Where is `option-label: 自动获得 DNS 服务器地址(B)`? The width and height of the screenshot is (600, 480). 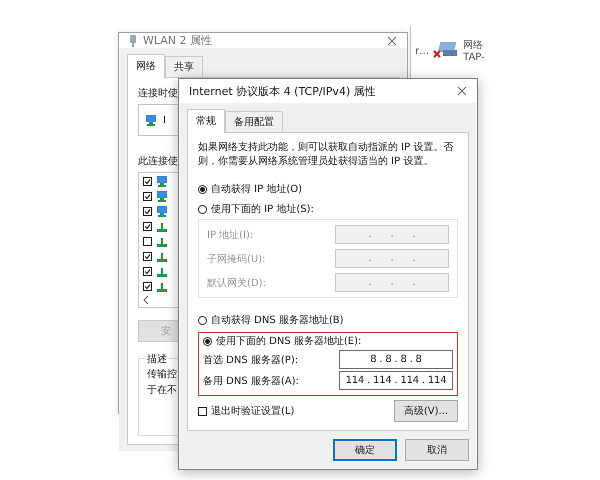 option-label: 自动获得 DNS 服务器地址(B) is located at coordinates (277, 320).